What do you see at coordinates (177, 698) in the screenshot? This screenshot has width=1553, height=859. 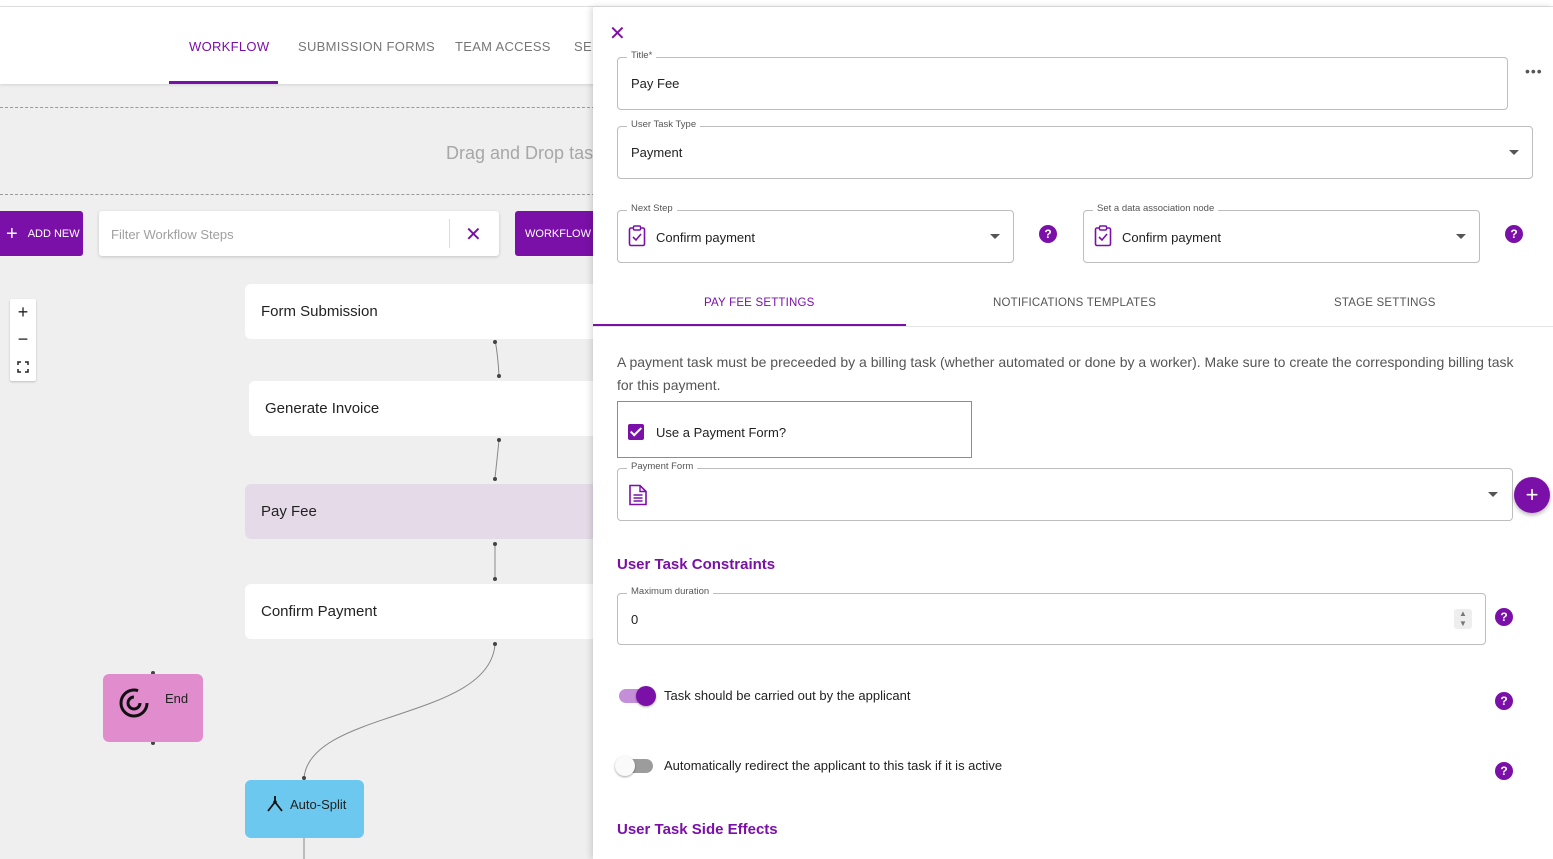 I see `end-label: End` at bounding box center [177, 698].